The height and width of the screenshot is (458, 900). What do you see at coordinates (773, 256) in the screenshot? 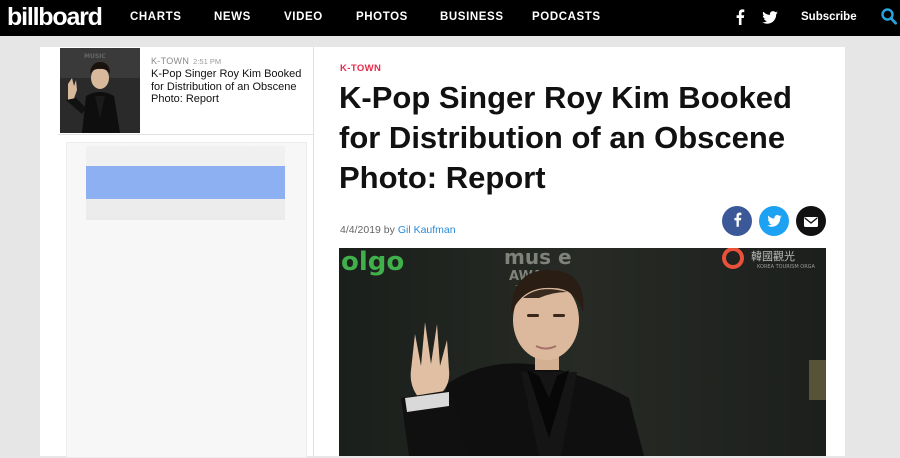
I see `svg-text: 韓國觀光` at bounding box center [773, 256].